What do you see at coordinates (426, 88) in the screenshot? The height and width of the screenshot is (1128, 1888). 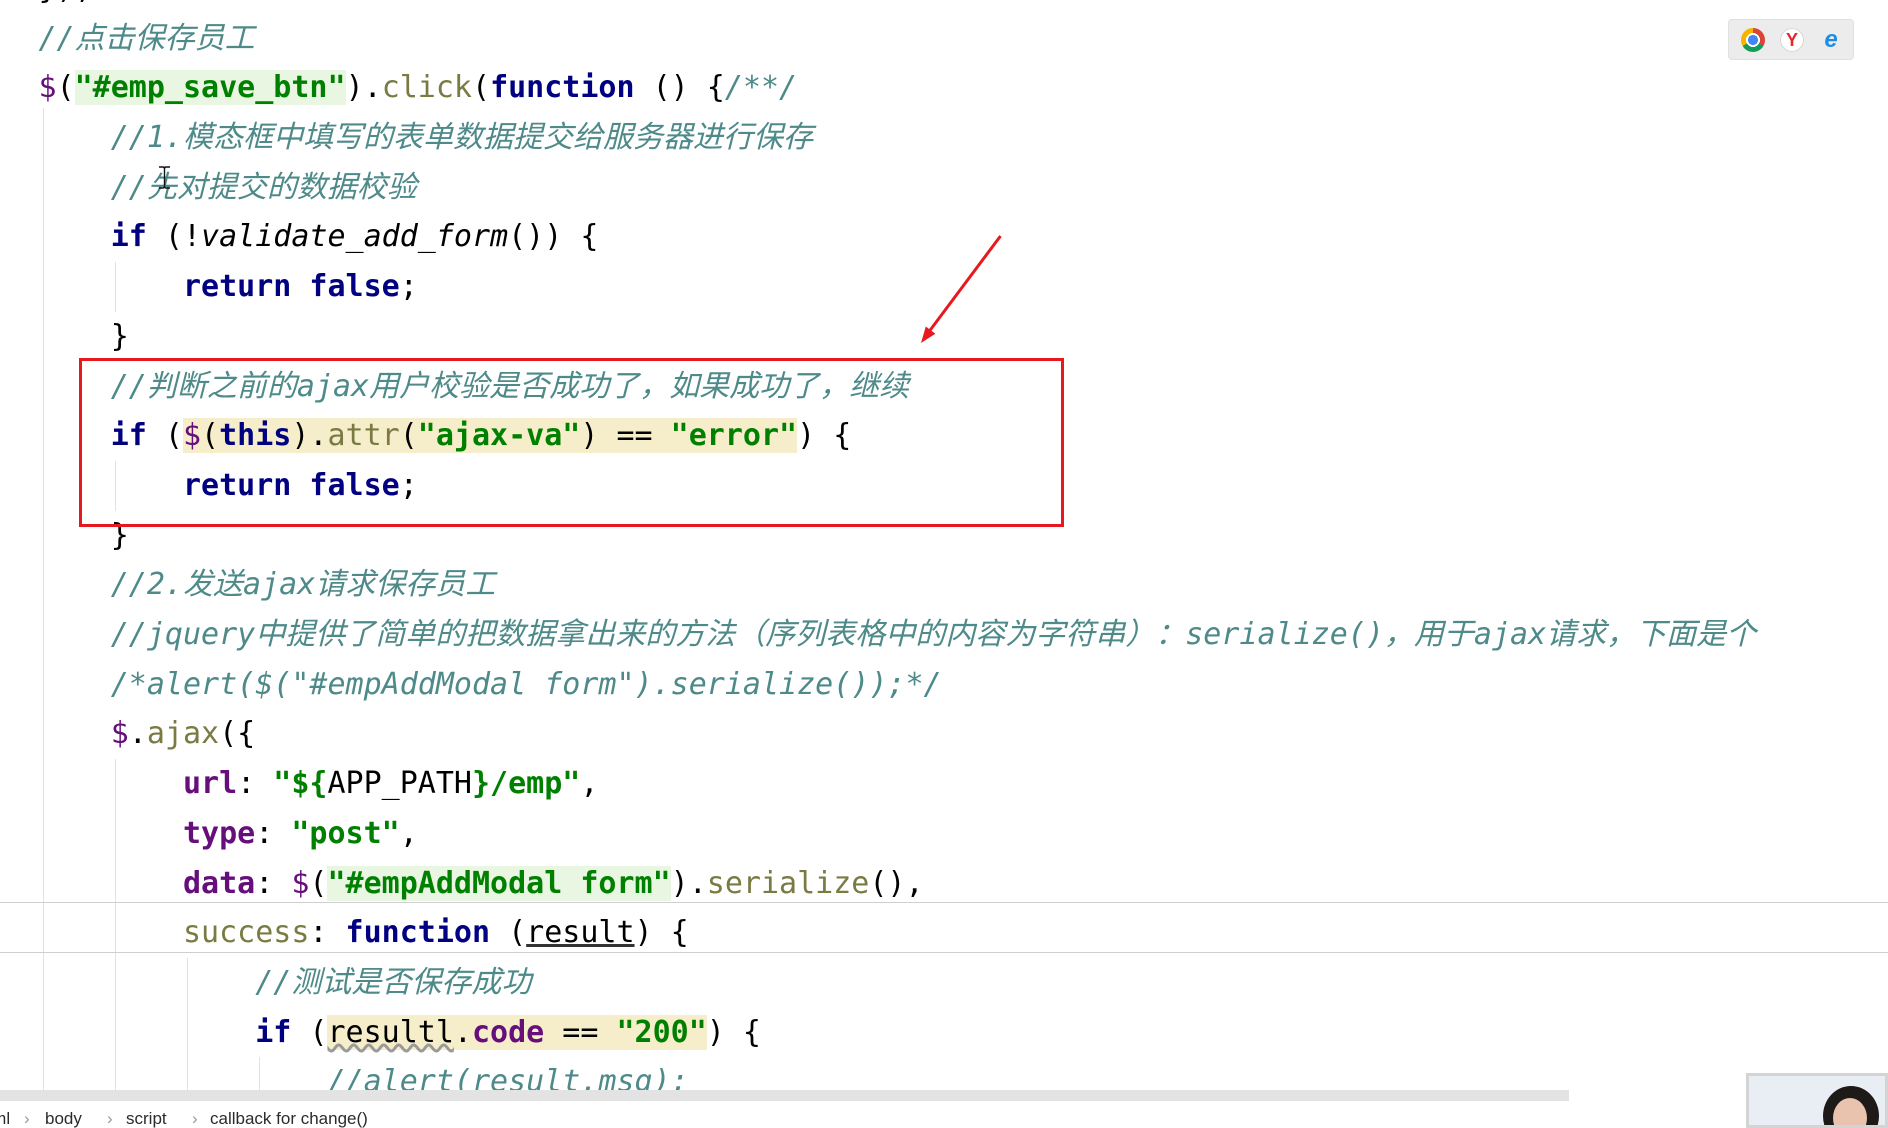 I see `method-name: click` at bounding box center [426, 88].